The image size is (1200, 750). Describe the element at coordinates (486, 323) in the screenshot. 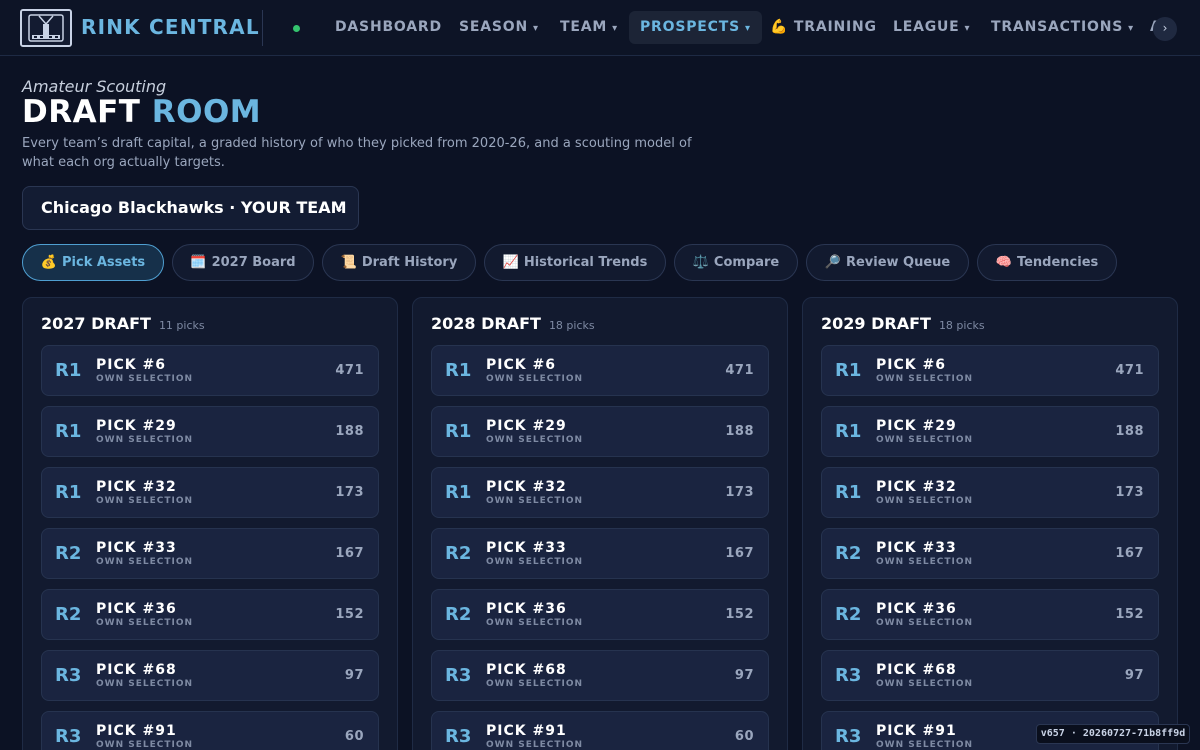

I see `draft-year-label: 2028 DRAFT` at that location.